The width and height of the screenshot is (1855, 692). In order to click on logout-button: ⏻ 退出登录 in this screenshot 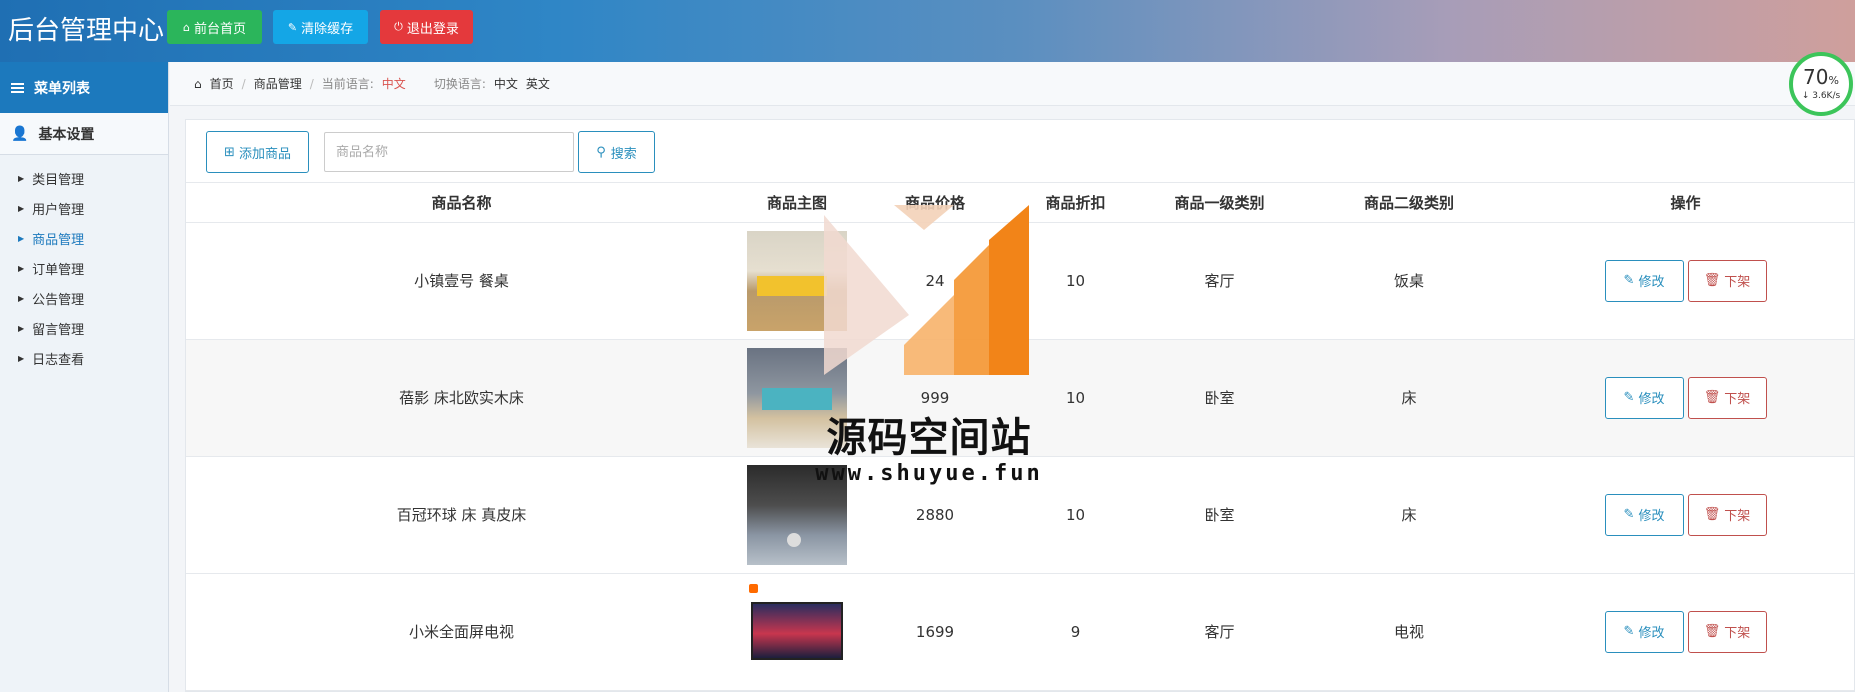, I will do `click(426, 27)`.